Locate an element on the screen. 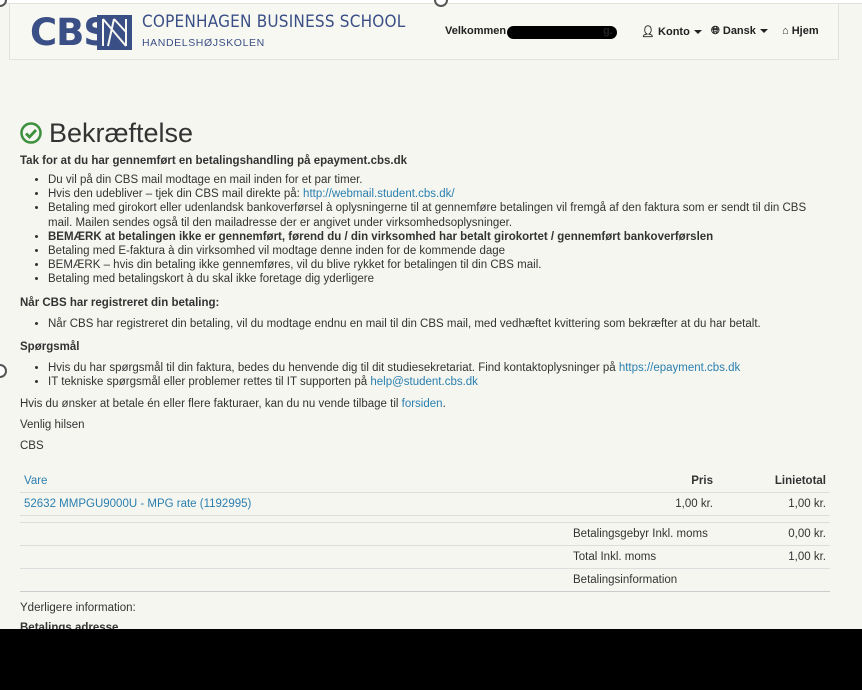  total-row: Total Inkl. moms 1,00 kr. is located at coordinates (425, 557).